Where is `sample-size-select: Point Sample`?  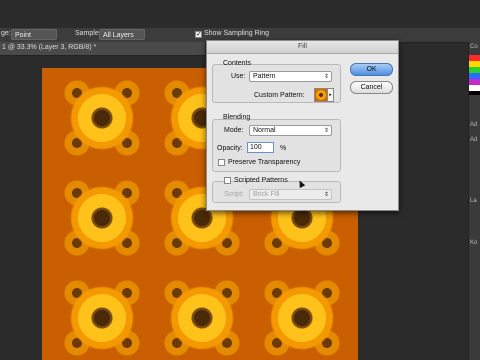
sample-size-select: Point Sample is located at coordinates (34, 39).